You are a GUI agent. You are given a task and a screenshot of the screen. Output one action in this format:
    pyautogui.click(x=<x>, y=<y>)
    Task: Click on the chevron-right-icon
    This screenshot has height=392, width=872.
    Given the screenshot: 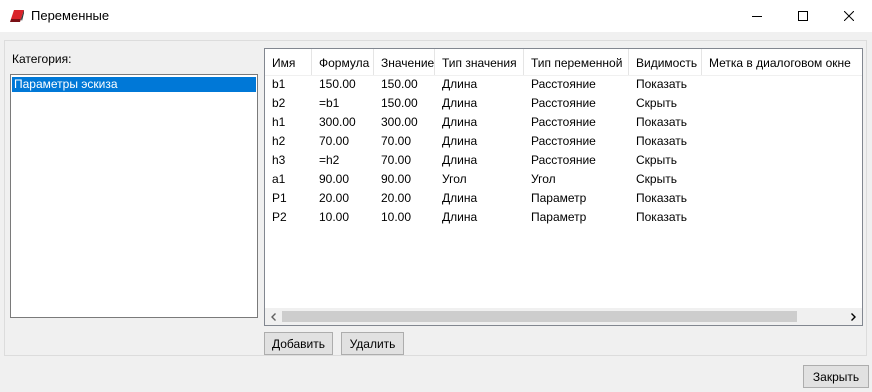 What is the action you would take?
    pyautogui.click(x=853, y=316)
    